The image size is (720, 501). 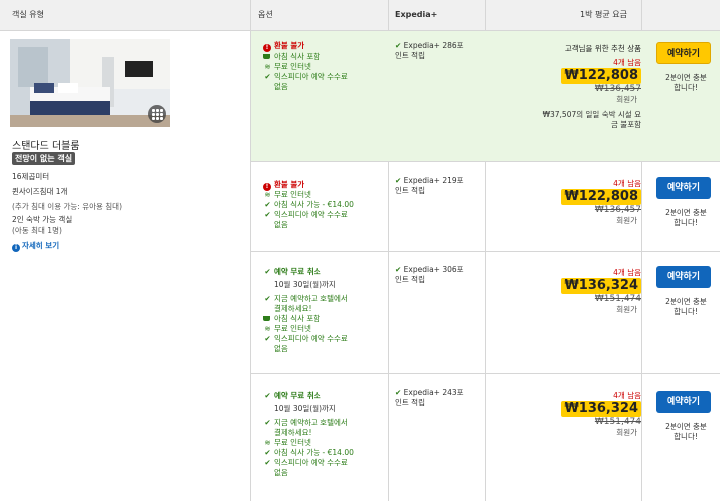 I want to click on room-size: 16제곱미터, so click(x=31, y=176).